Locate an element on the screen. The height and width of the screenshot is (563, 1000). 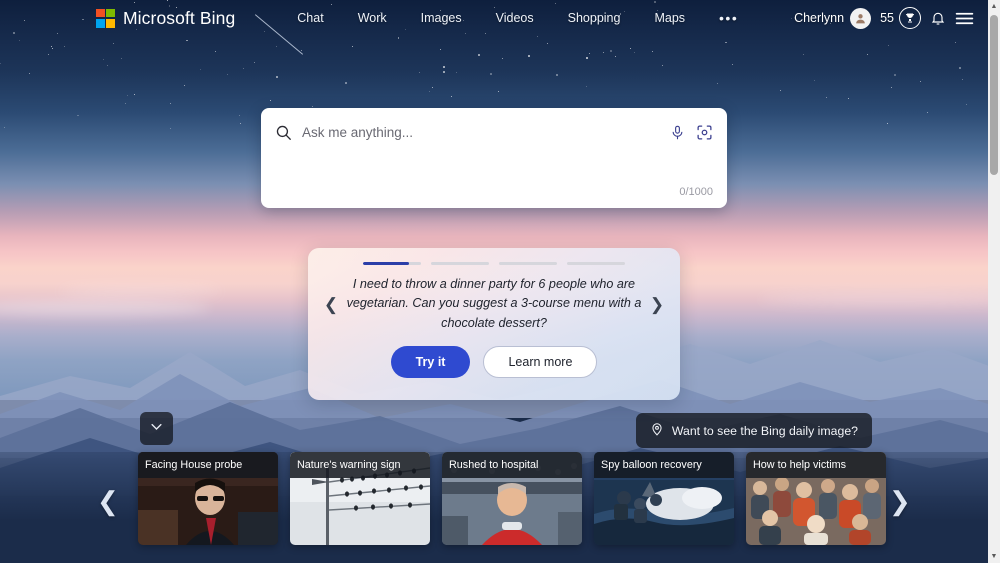
brand-name: Microsoft Bing is located at coordinates (179, 17).